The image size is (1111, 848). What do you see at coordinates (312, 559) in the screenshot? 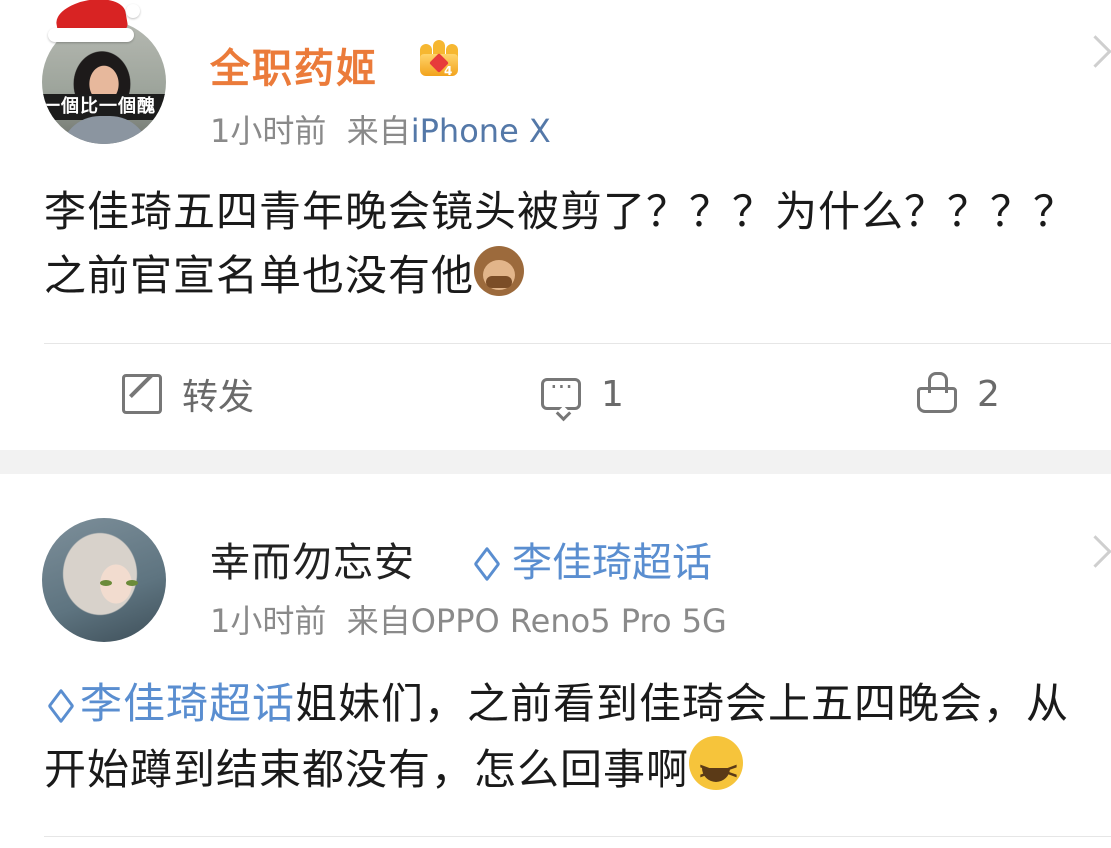
I see `username: 幸而勿忘安` at bounding box center [312, 559].